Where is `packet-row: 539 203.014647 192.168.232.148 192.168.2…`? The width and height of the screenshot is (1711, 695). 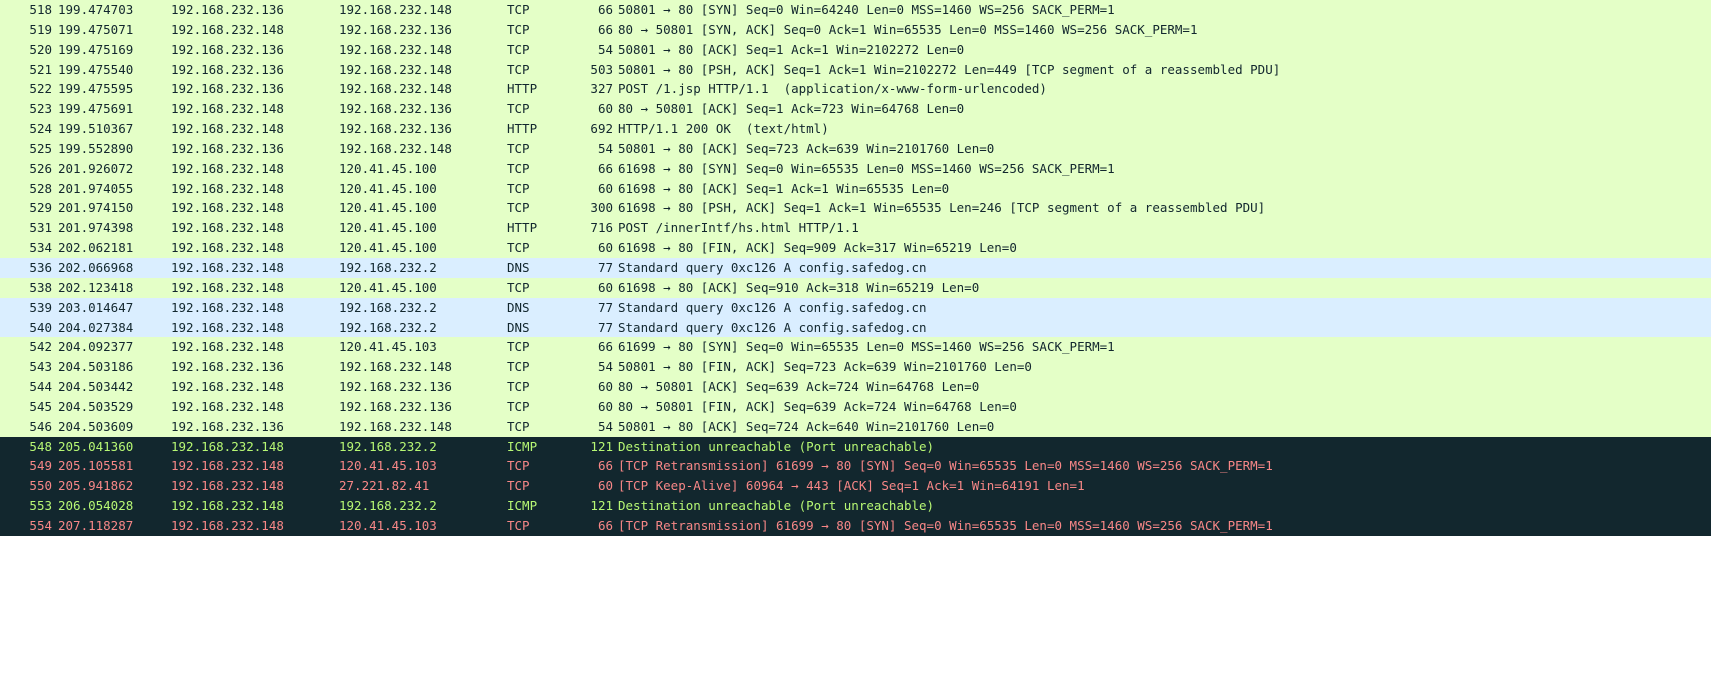 packet-row: 539 203.014647 192.168.232.148 192.168.2… is located at coordinates (855, 307).